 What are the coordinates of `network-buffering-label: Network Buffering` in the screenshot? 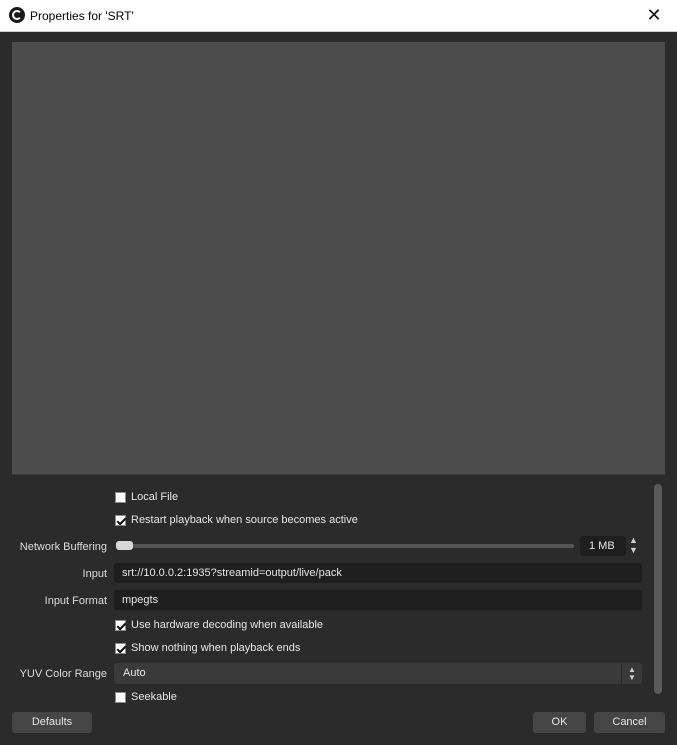 It's located at (63, 547).